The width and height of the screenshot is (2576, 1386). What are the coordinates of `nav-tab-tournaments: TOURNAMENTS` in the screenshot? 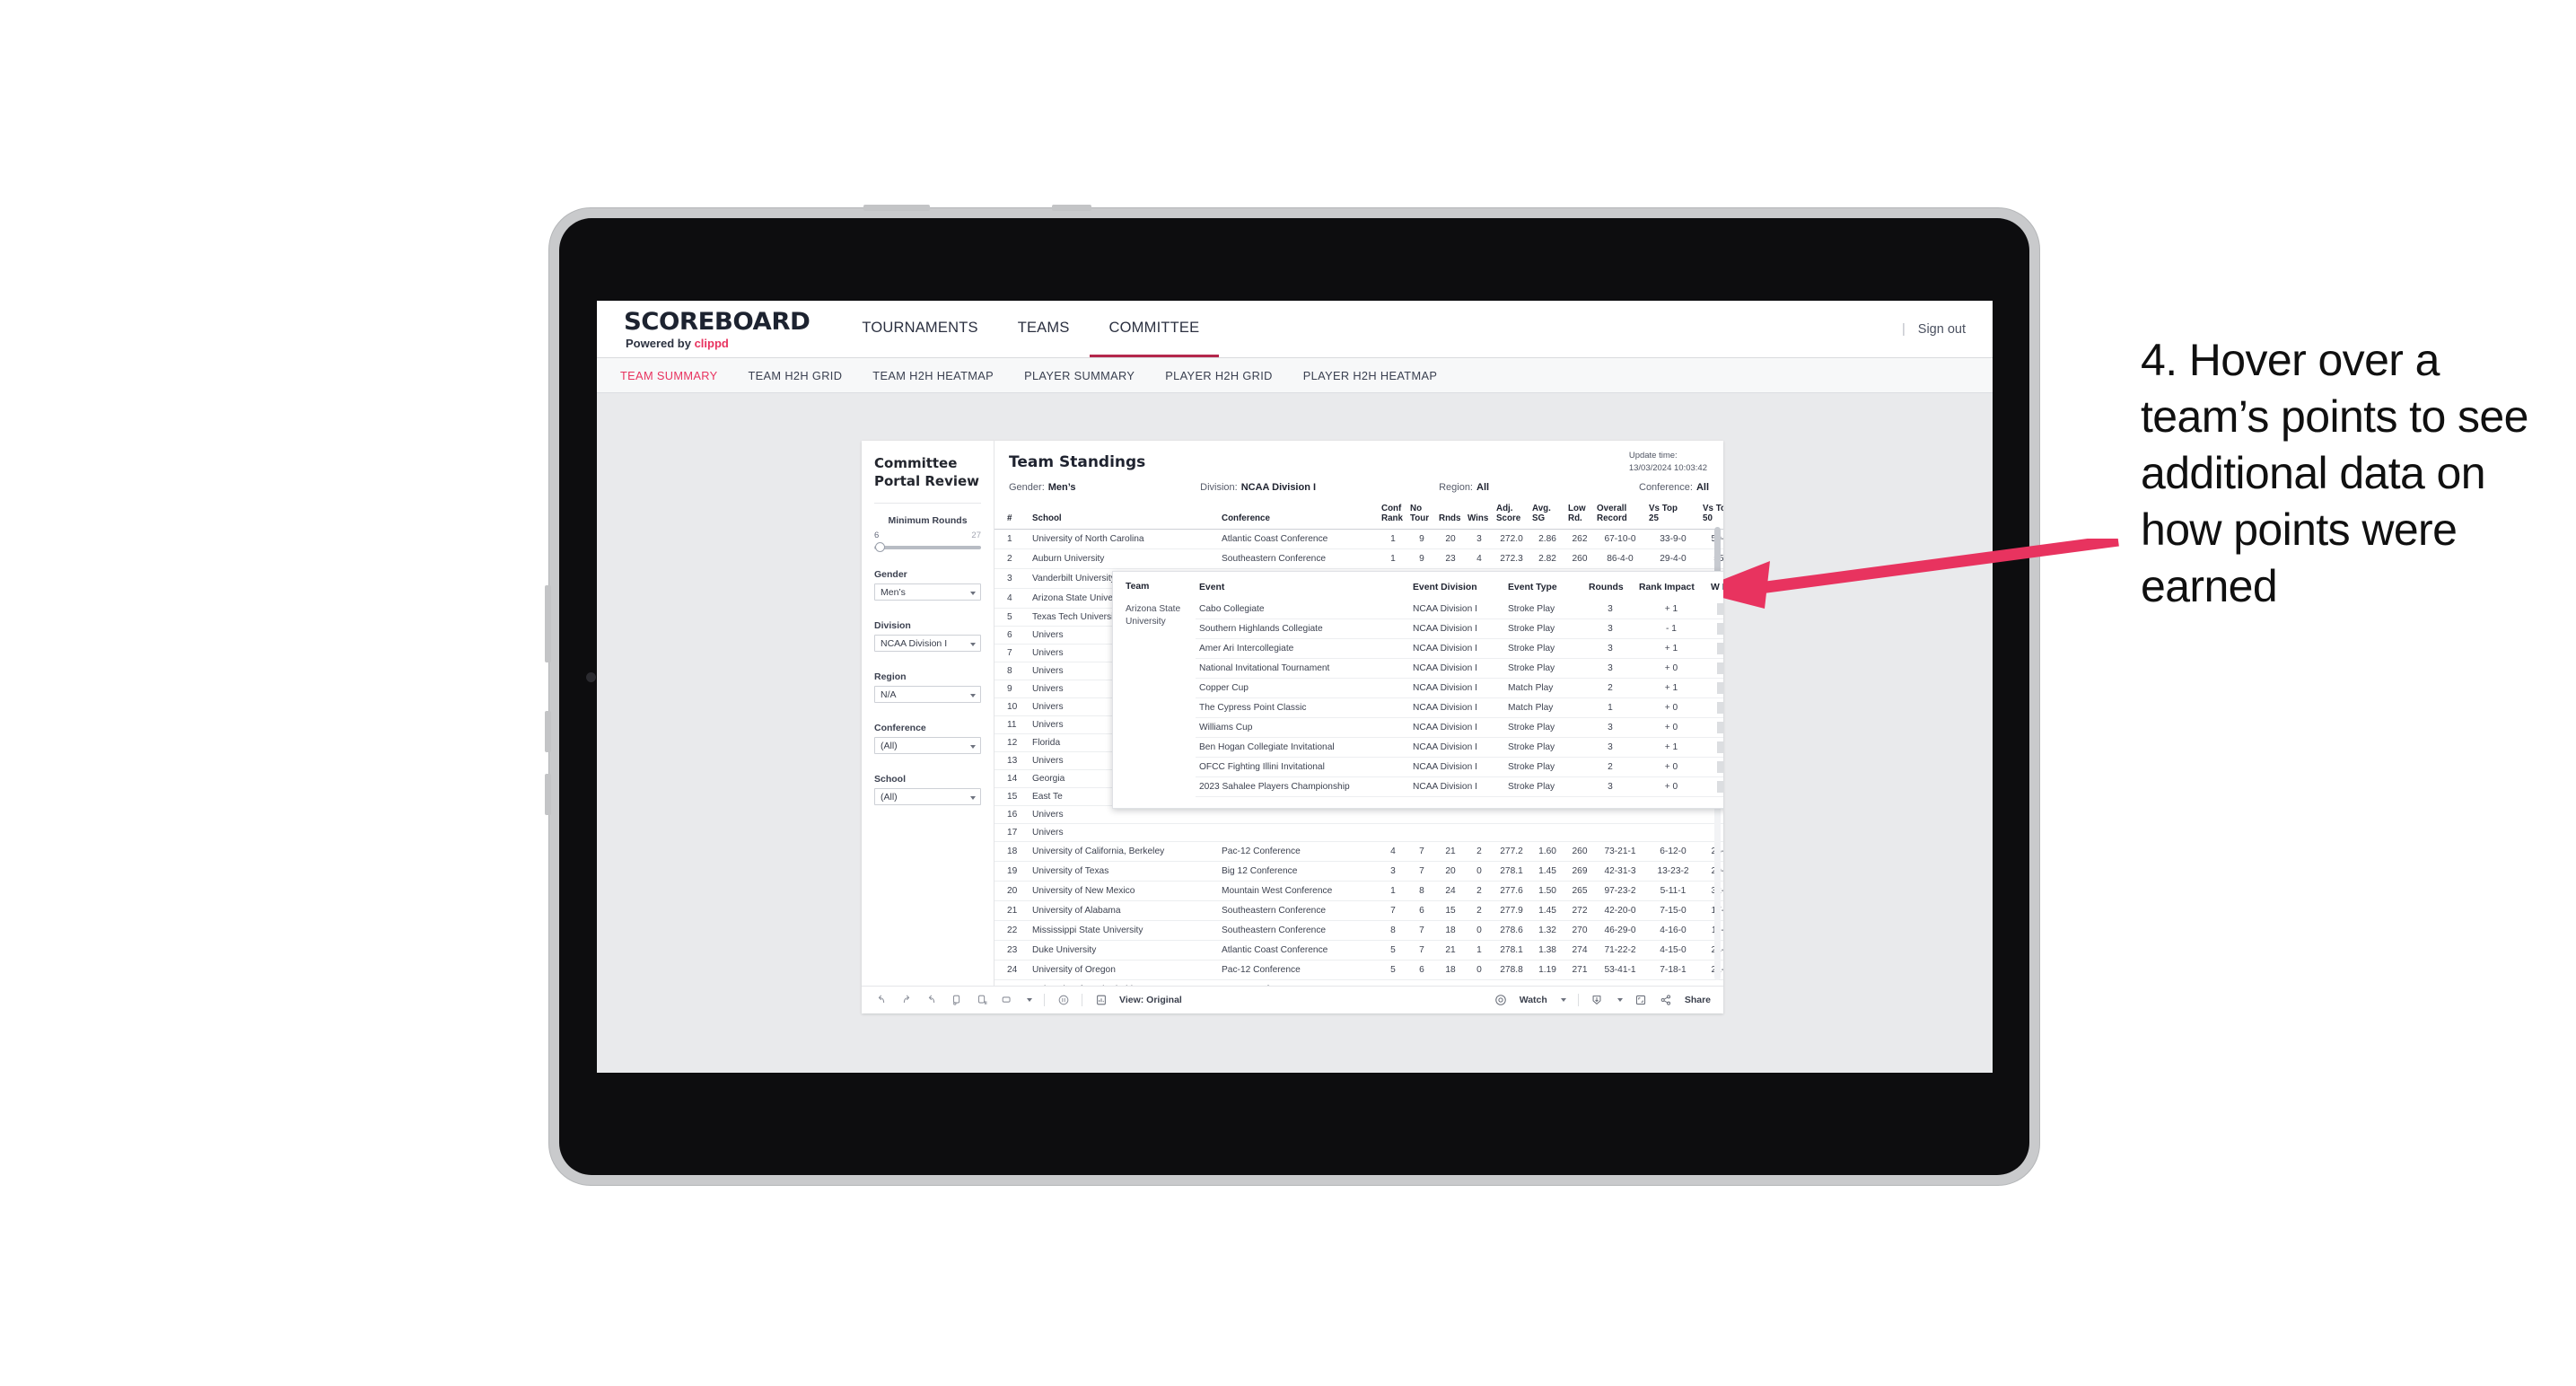 It's located at (920, 329).